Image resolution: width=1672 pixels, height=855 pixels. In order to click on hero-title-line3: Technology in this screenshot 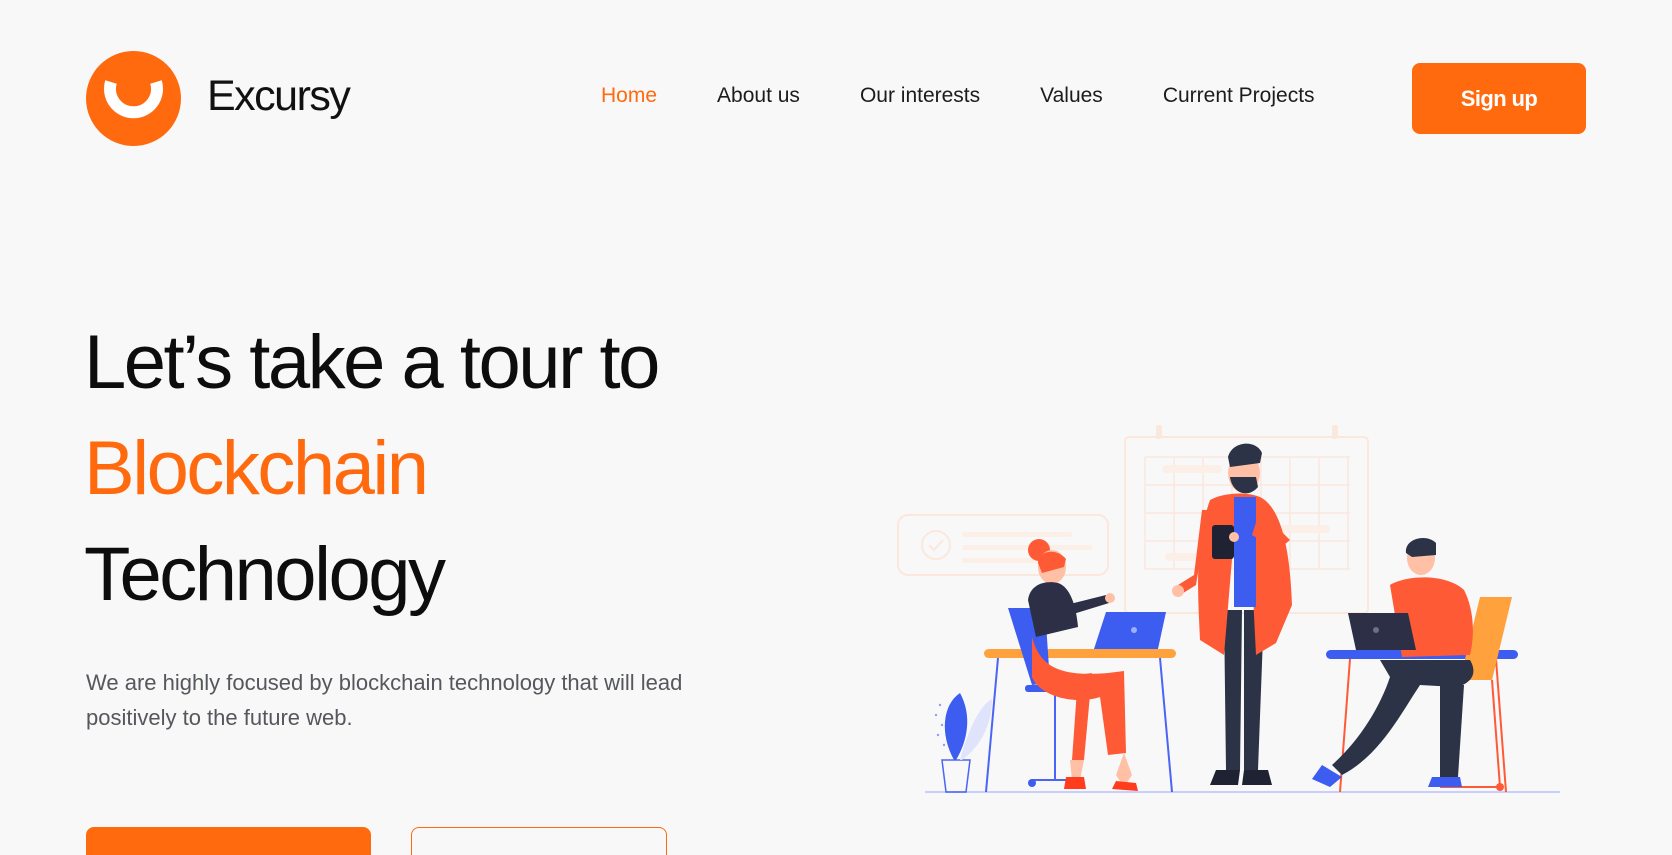, I will do `click(265, 574)`.